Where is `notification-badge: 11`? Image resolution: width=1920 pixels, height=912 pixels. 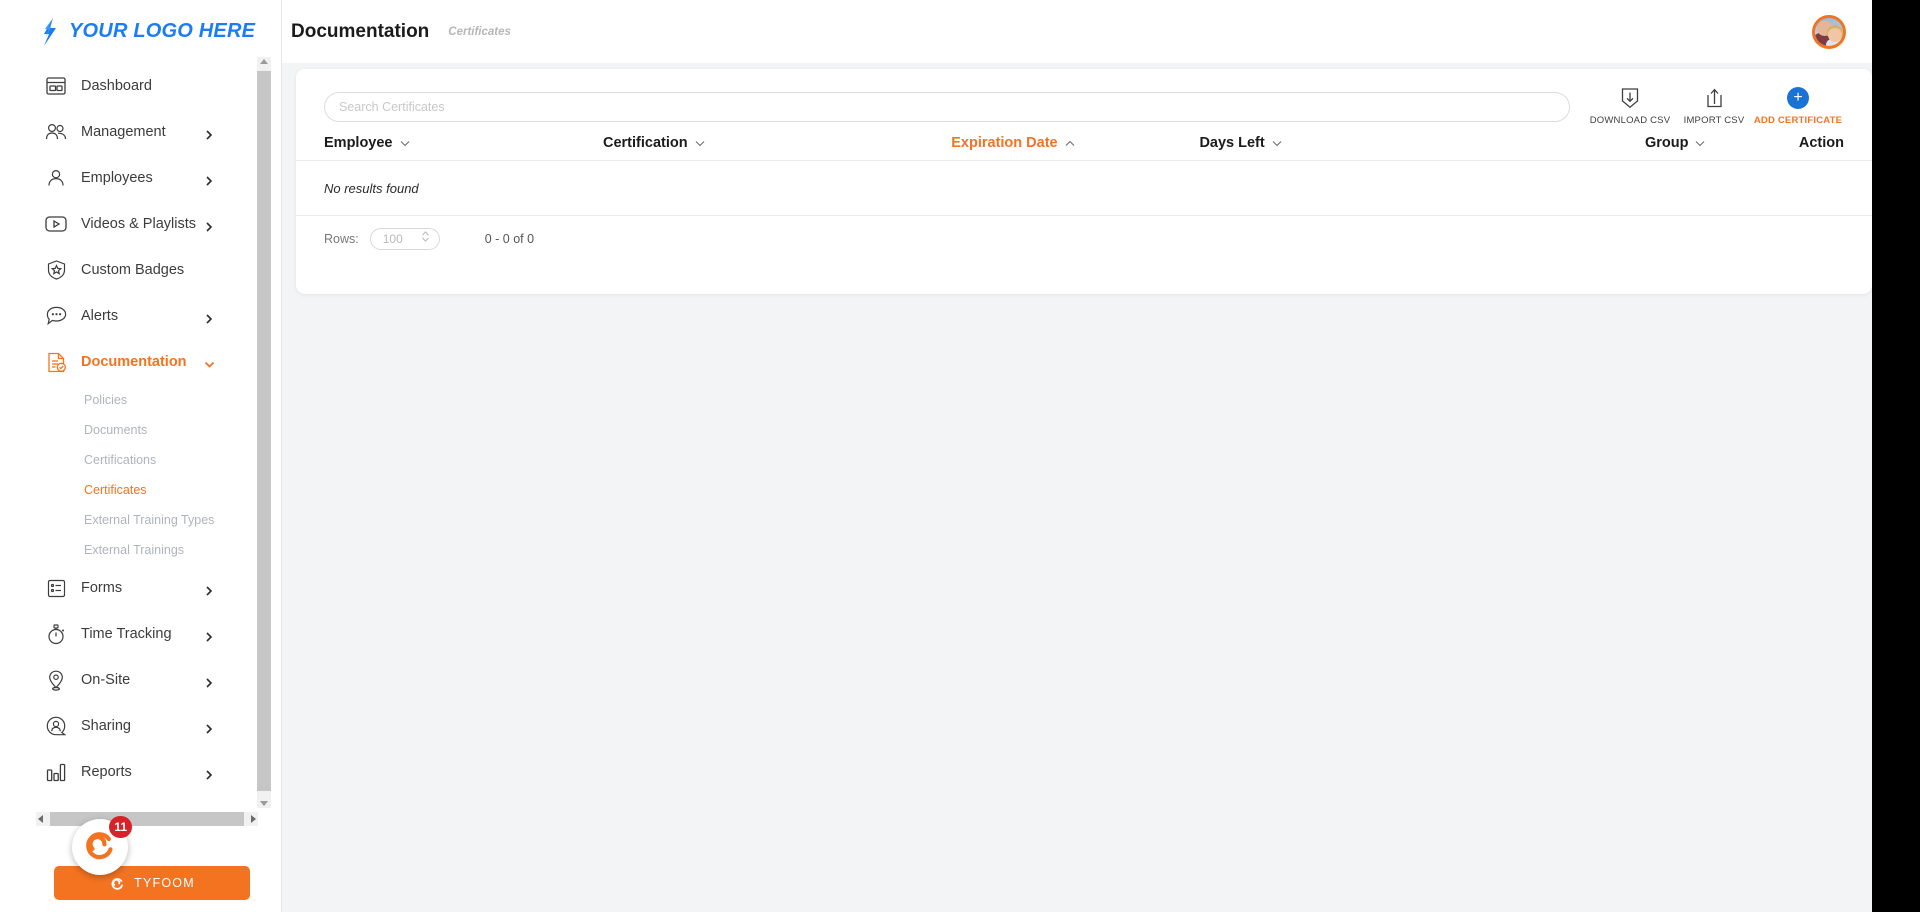 notification-badge: 11 is located at coordinates (120, 827).